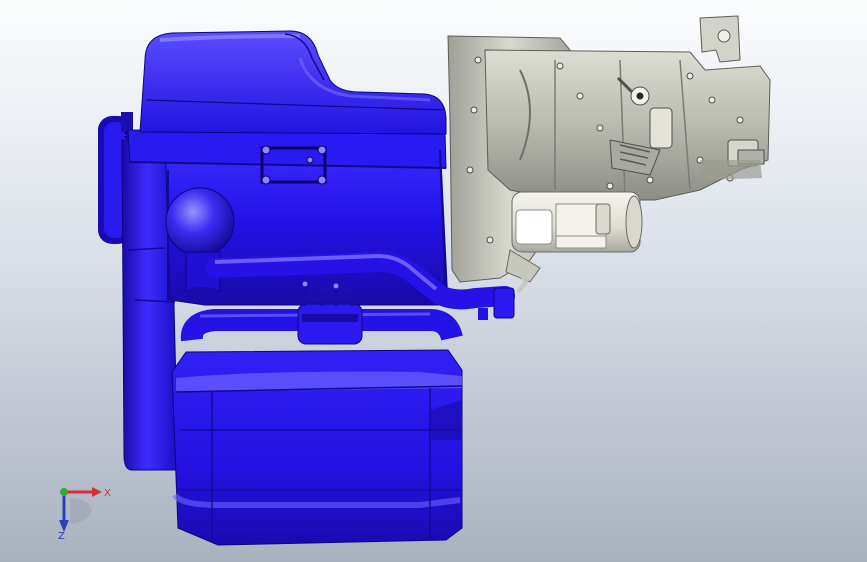  I want to click on intake-reservoir, so click(293, 82).